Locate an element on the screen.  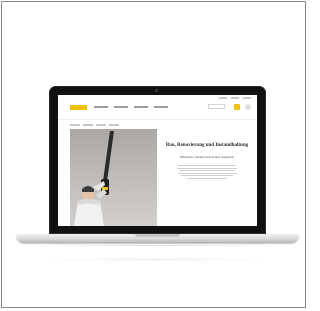
page-title: Bau, Renovierung und Instandhaltung is located at coordinates (207, 145).